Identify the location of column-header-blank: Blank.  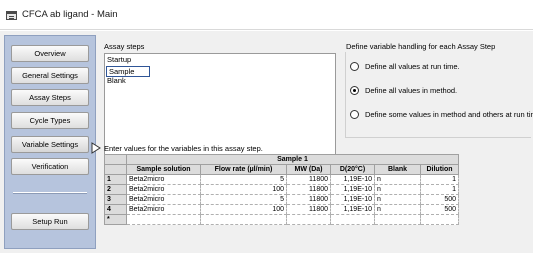
(397, 169).